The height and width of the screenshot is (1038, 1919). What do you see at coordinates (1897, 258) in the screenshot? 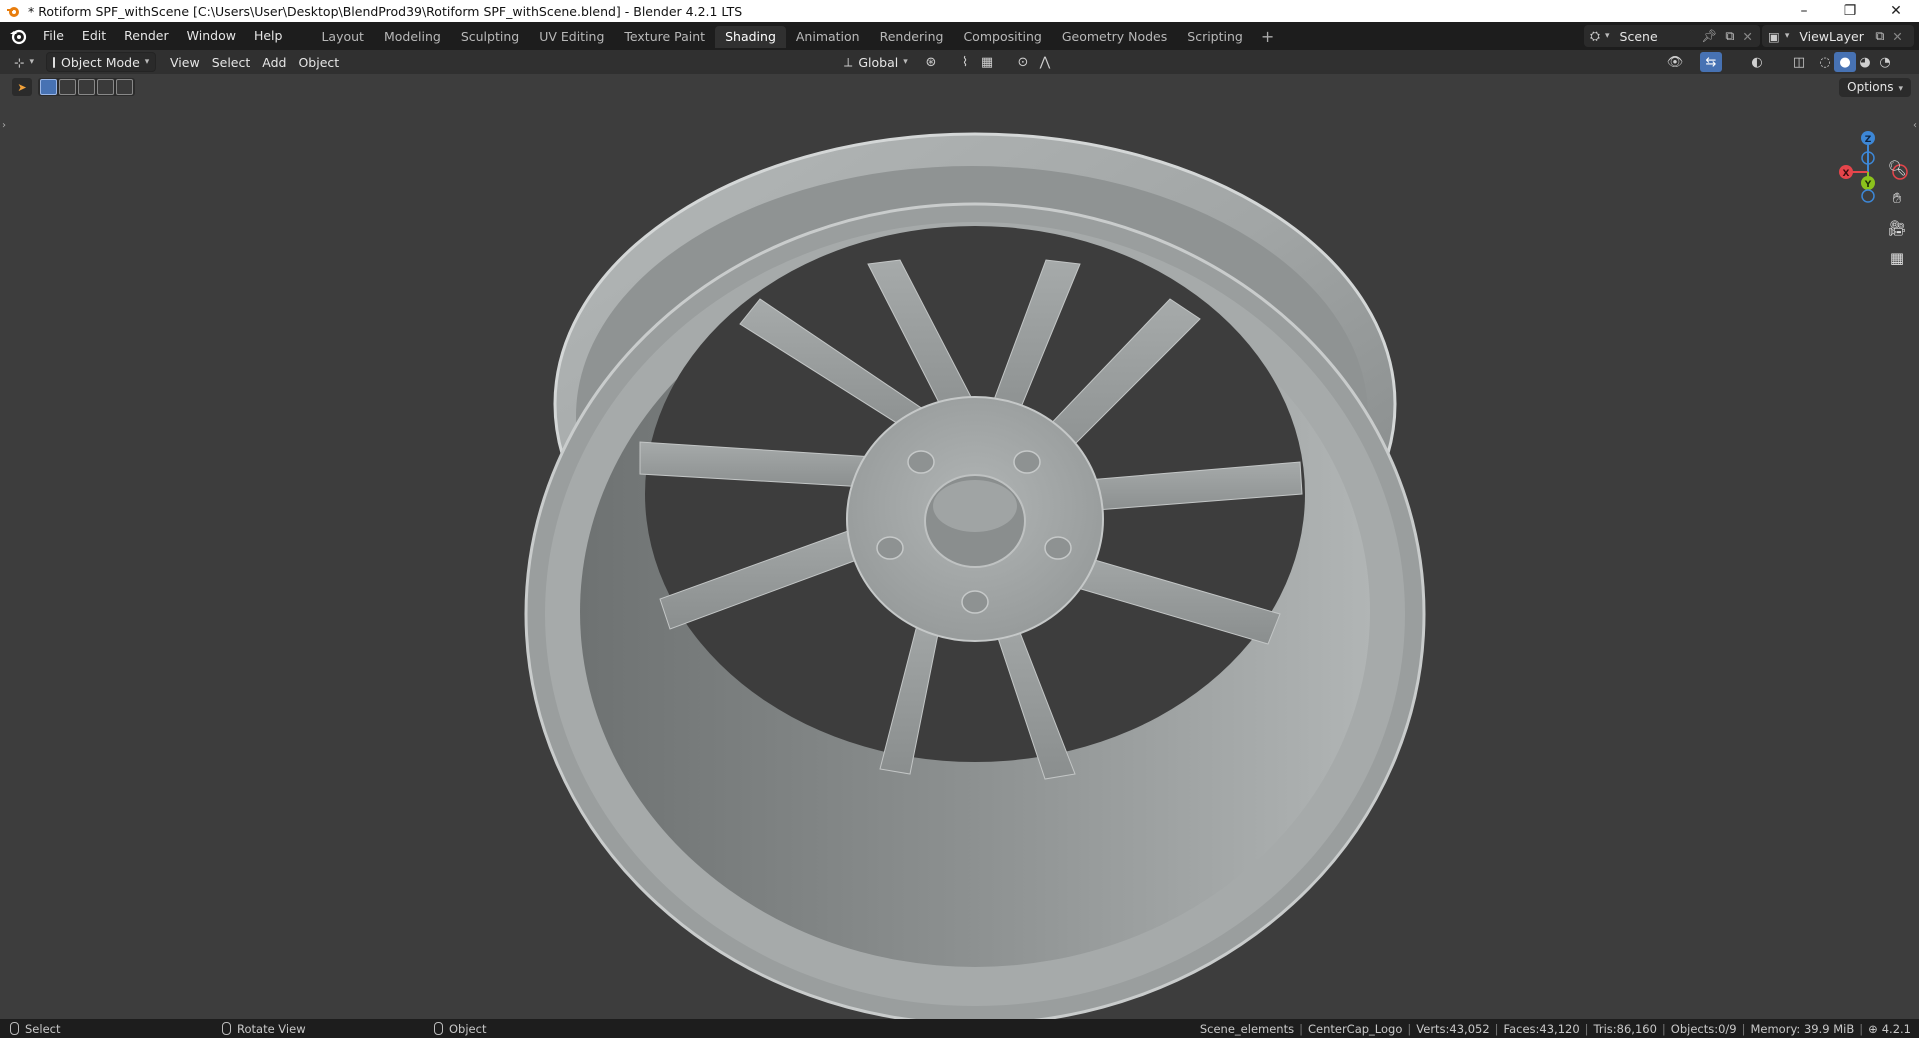
I see `perspective-toggle-icon: ▦` at bounding box center [1897, 258].